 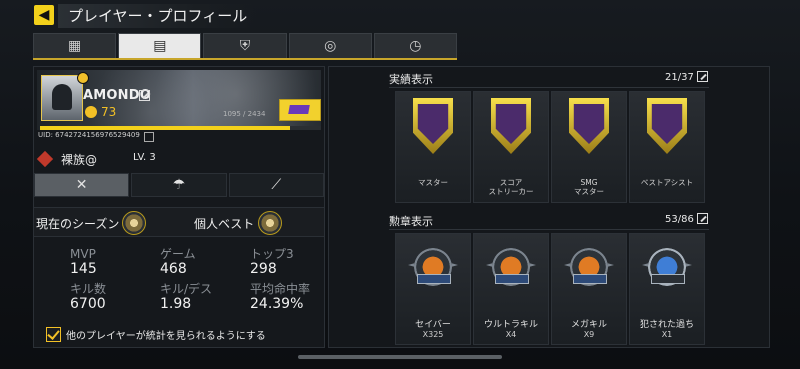 What do you see at coordinates (589, 187) in the screenshot?
I see `achievement-label: SMG マスター` at bounding box center [589, 187].